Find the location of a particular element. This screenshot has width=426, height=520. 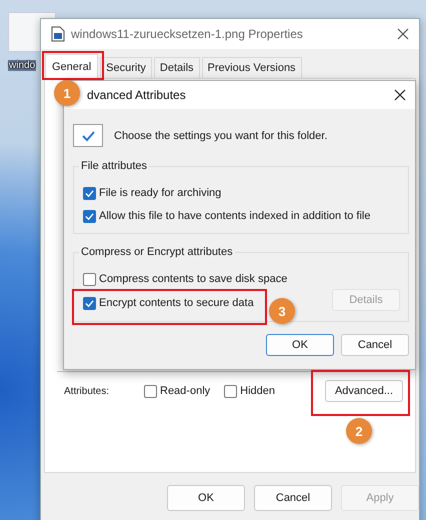

checkbox-option: Encrypt contents to secure data is located at coordinates (168, 303).